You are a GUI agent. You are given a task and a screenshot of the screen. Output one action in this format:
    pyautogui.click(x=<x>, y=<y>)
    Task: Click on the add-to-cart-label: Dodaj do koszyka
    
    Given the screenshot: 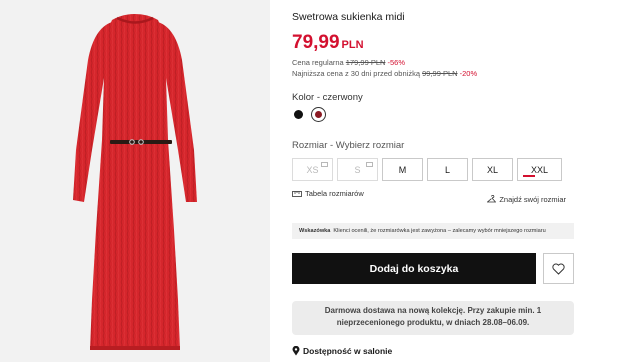 What is the action you would take?
    pyautogui.click(x=414, y=268)
    